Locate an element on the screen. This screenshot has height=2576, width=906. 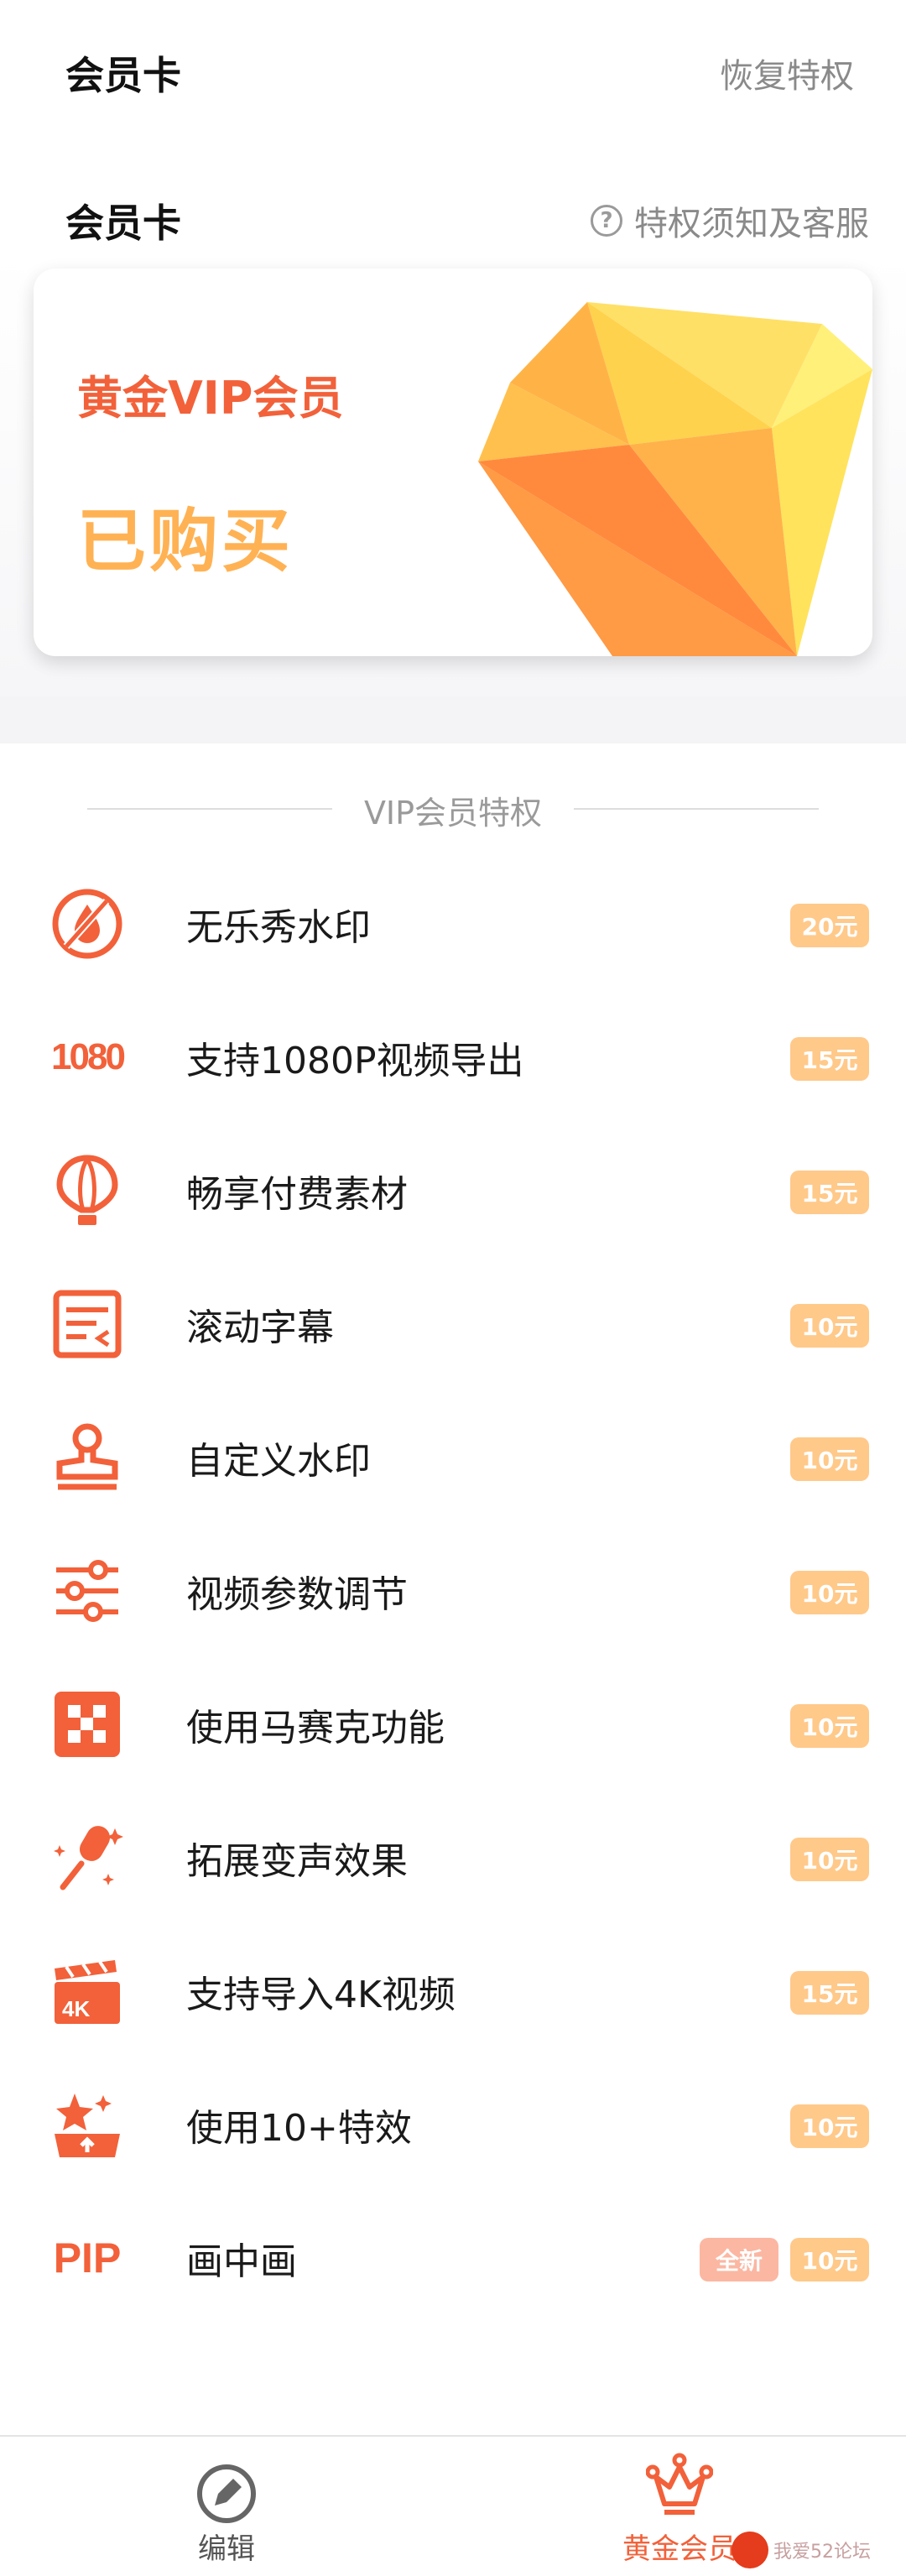
forum-watermark: 我爱52论坛 is located at coordinates (816, 2550).